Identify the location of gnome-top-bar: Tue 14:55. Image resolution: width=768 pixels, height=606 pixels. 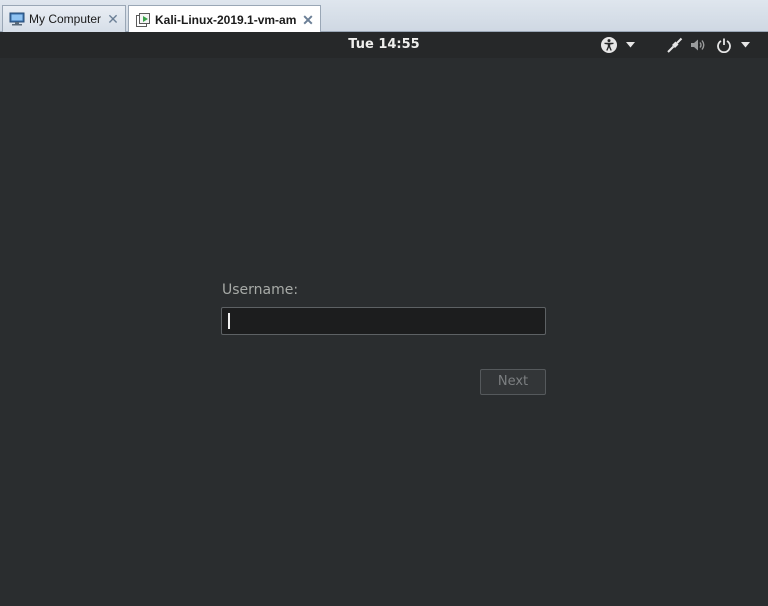
(384, 45).